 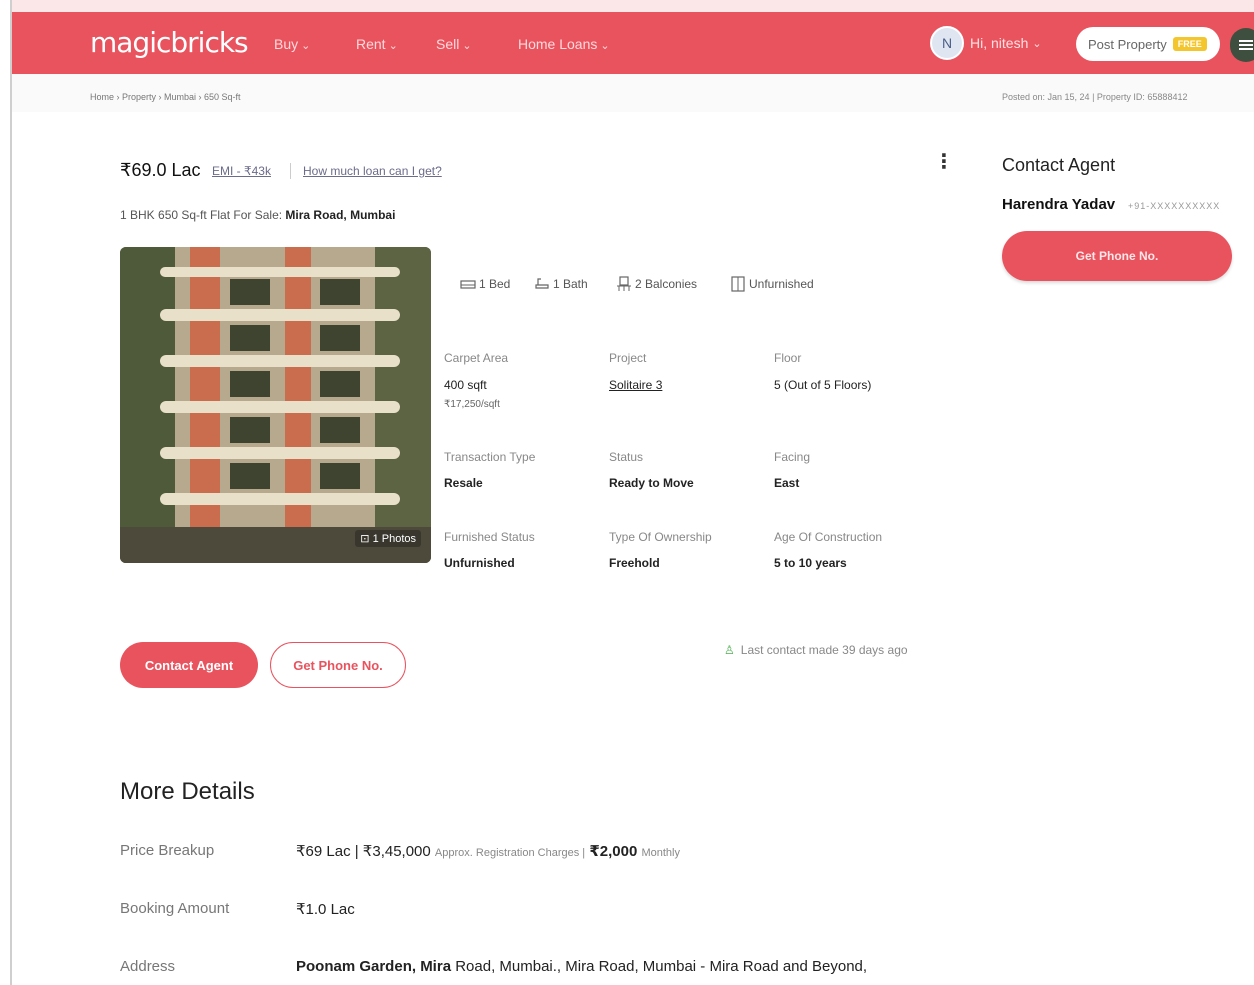 I want to click on agent-get-phone-button: Get Phone No., so click(x=1117, y=256).